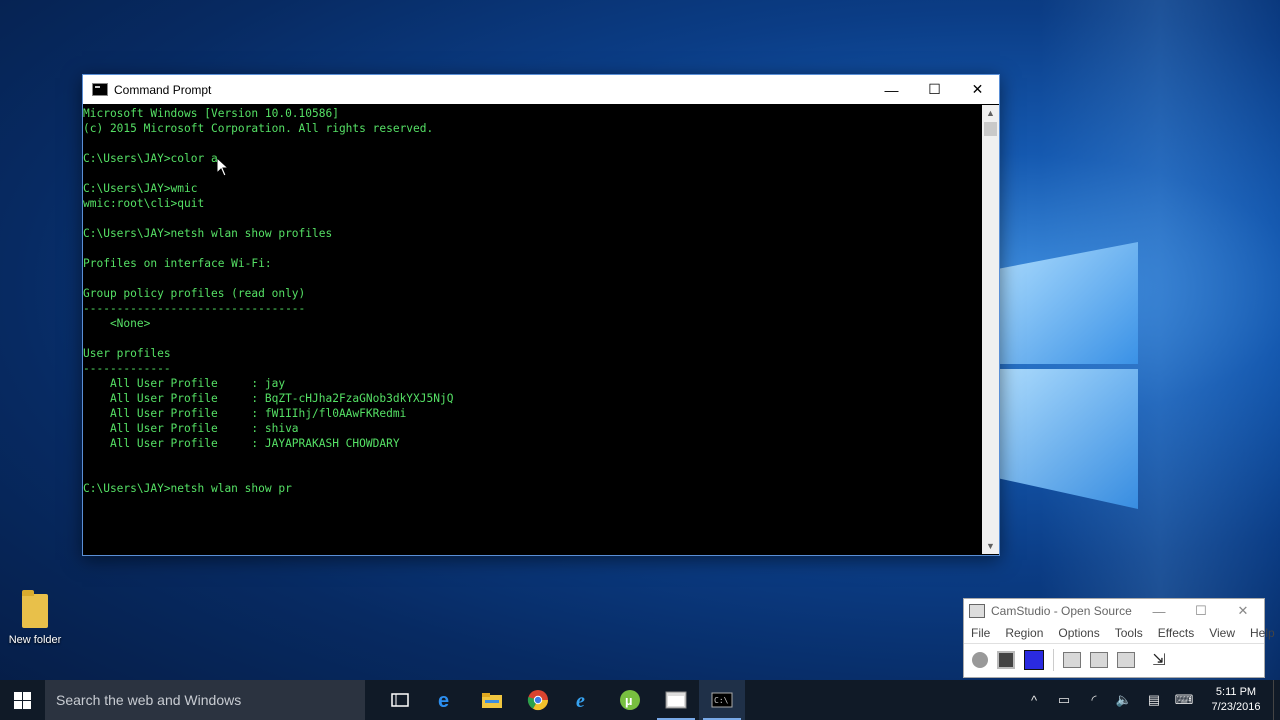 This screenshot has width=1280, height=720. I want to click on console-line: wmic:root\cli>quit, so click(144, 203).